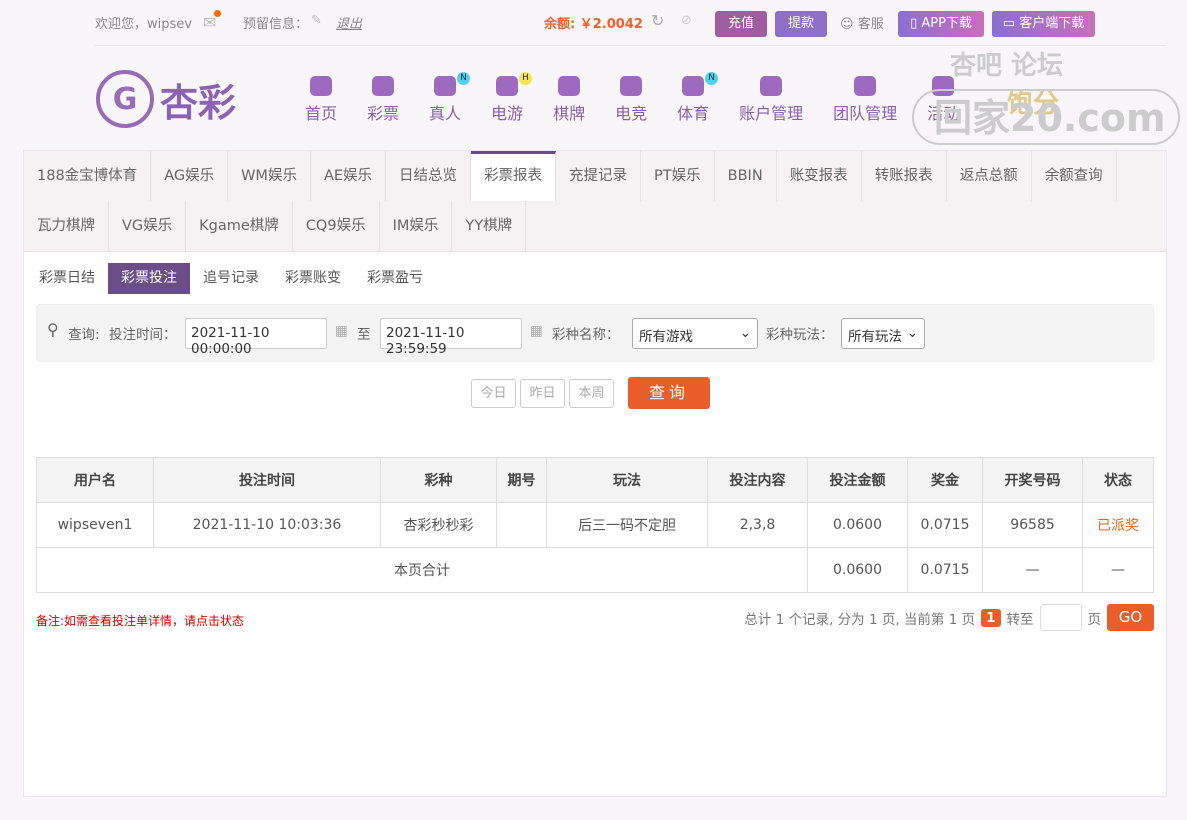  Describe the element at coordinates (865, 113) in the screenshot. I see `nav-label: 团队管理` at that location.